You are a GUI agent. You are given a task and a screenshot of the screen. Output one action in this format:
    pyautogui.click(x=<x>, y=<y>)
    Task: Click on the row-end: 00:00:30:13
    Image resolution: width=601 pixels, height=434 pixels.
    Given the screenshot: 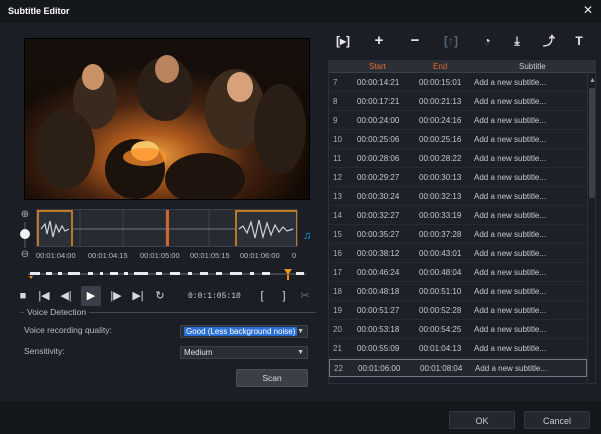 What is the action you would take?
    pyautogui.click(x=440, y=177)
    